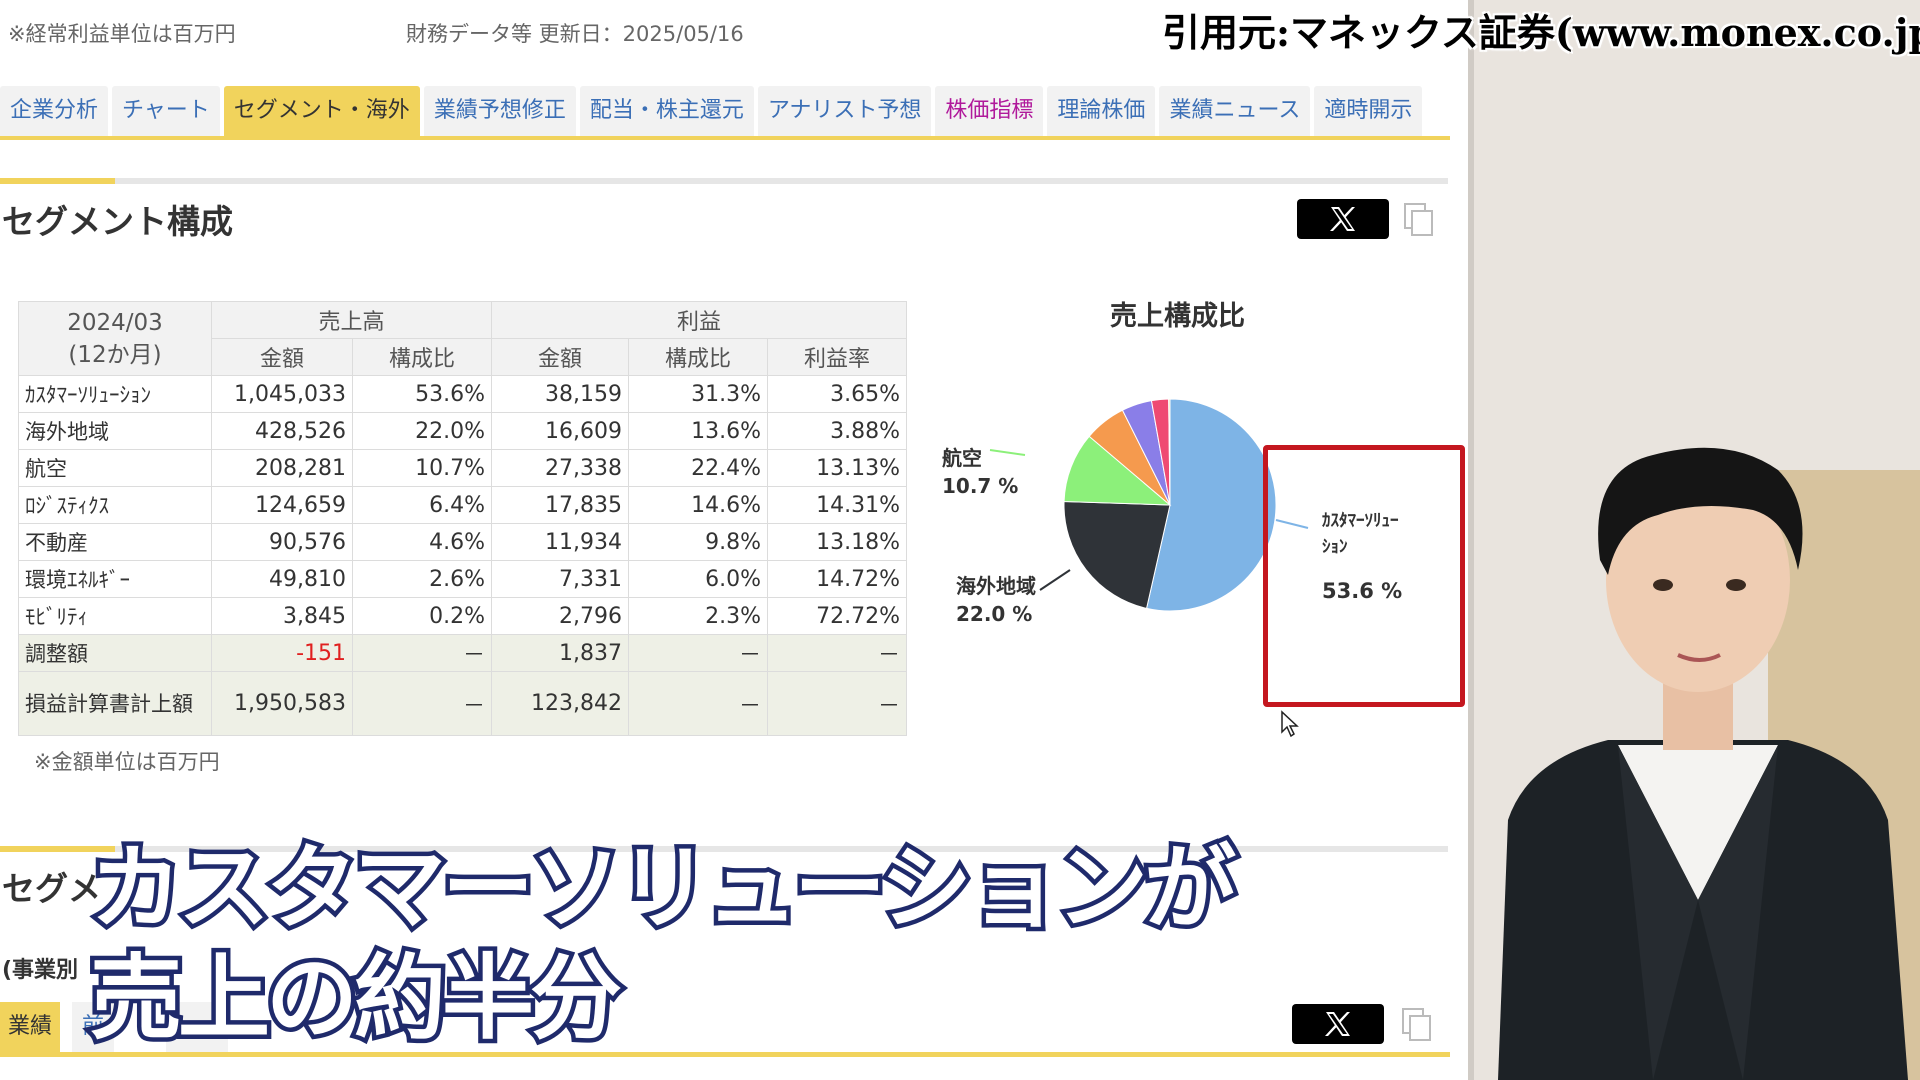 This screenshot has width=1920, height=1080. I want to click on tab-7: 理論株価, so click(1101, 111).